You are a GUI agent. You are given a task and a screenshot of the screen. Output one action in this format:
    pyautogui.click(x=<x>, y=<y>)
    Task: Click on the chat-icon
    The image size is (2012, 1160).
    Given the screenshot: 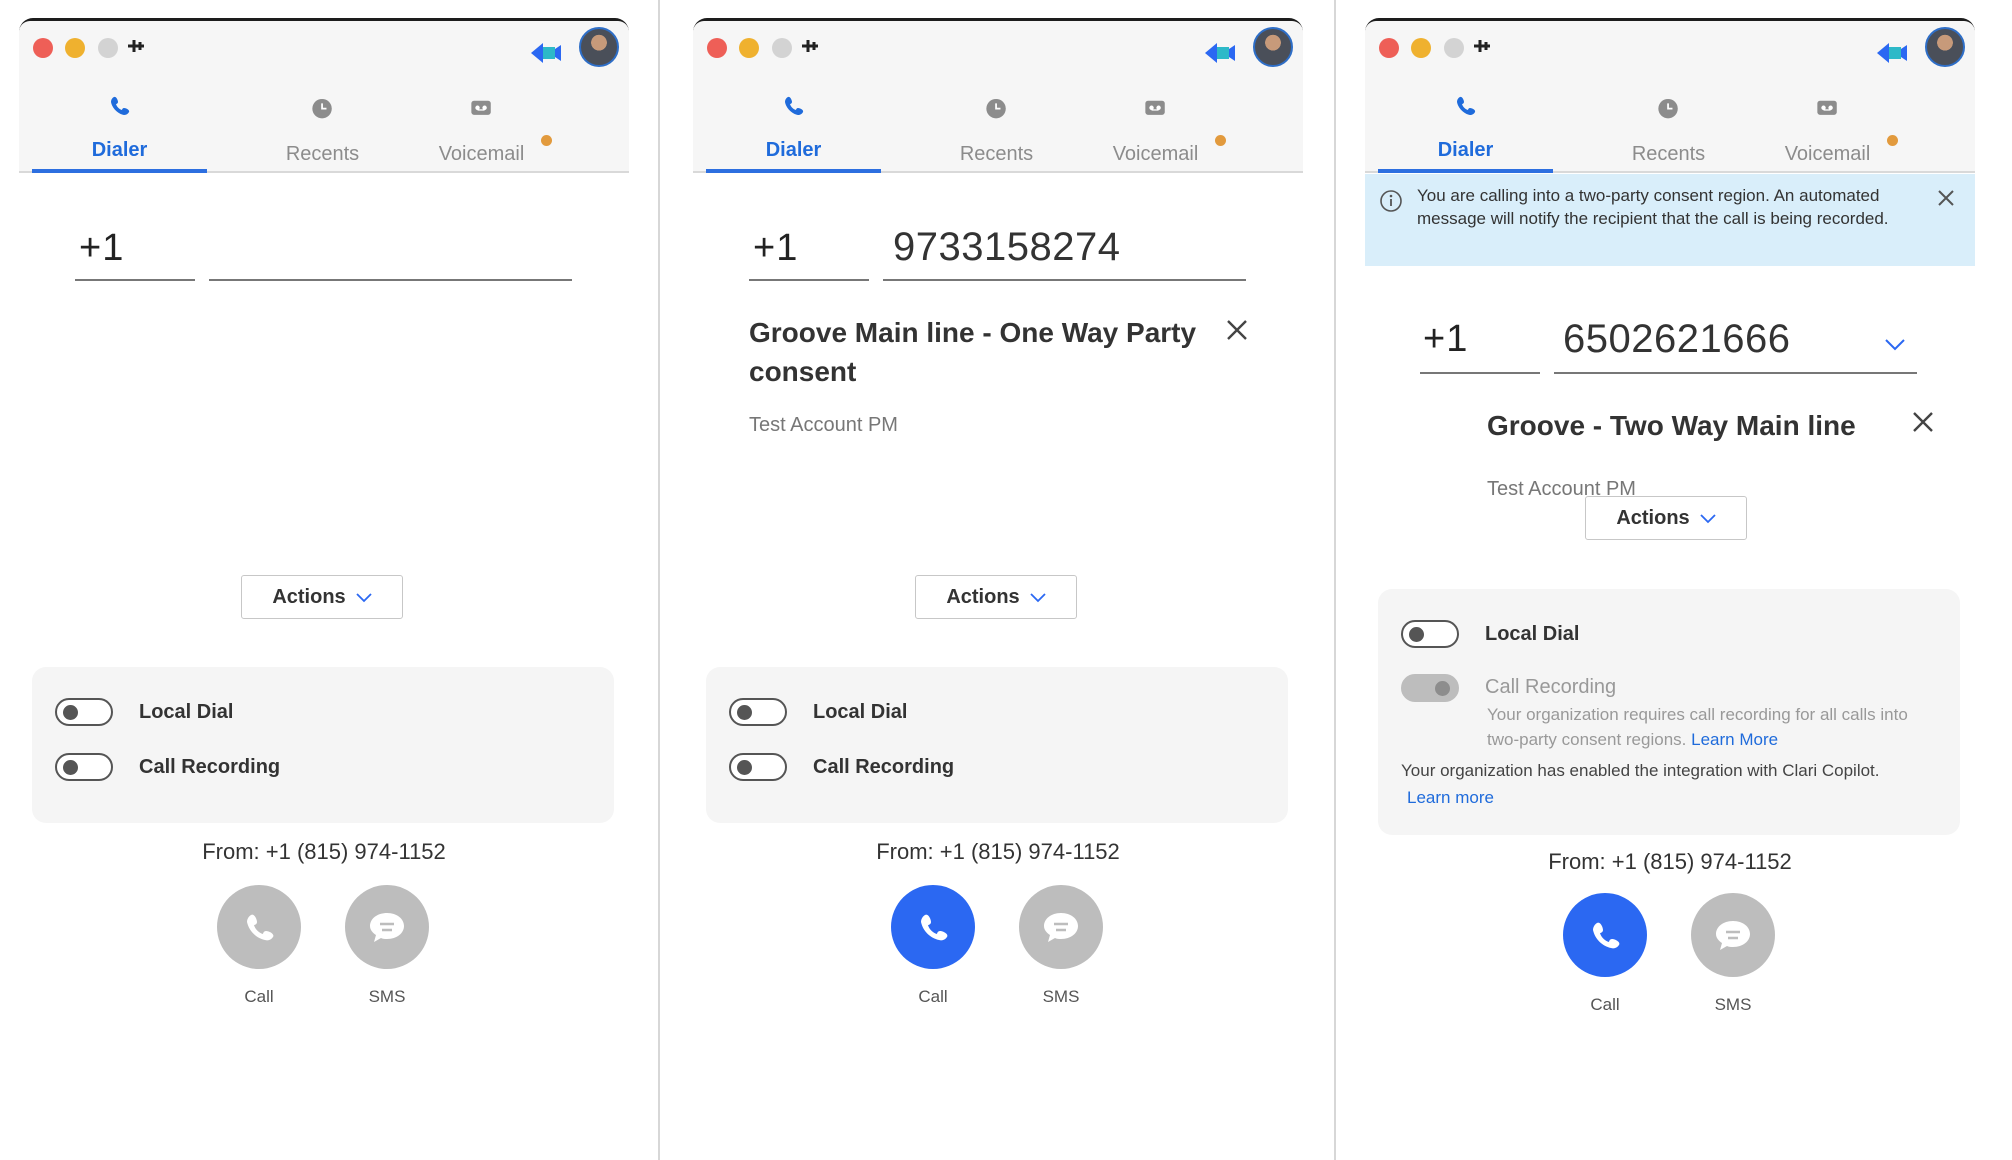 What is the action you would take?
    pyautogui.click(x=1061, y=927)
    